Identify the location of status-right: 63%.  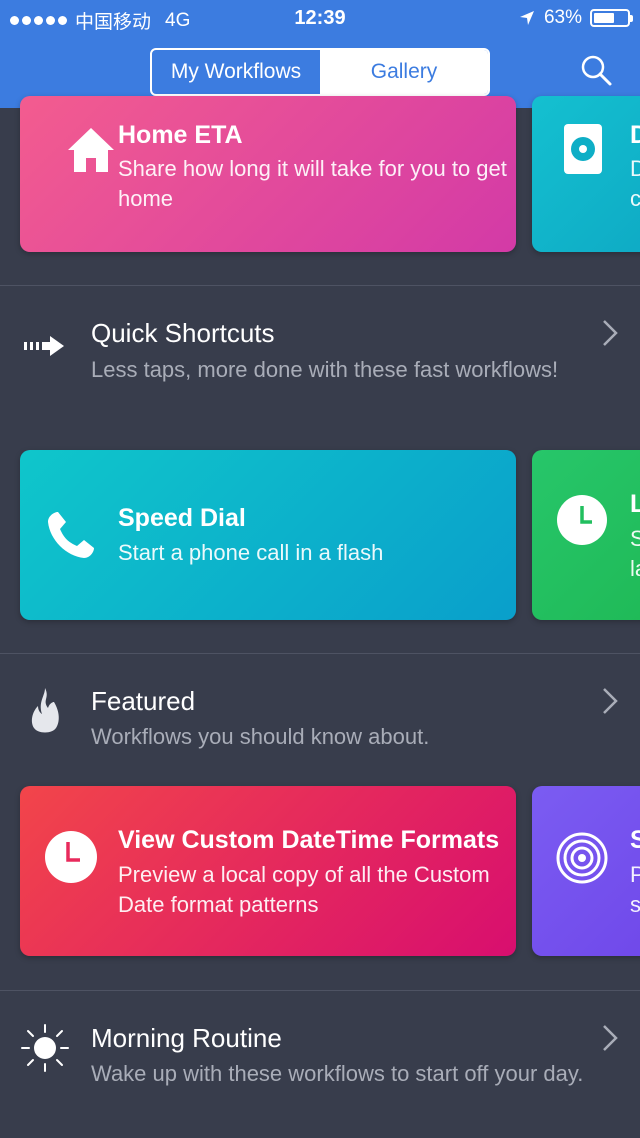
(575, 18).